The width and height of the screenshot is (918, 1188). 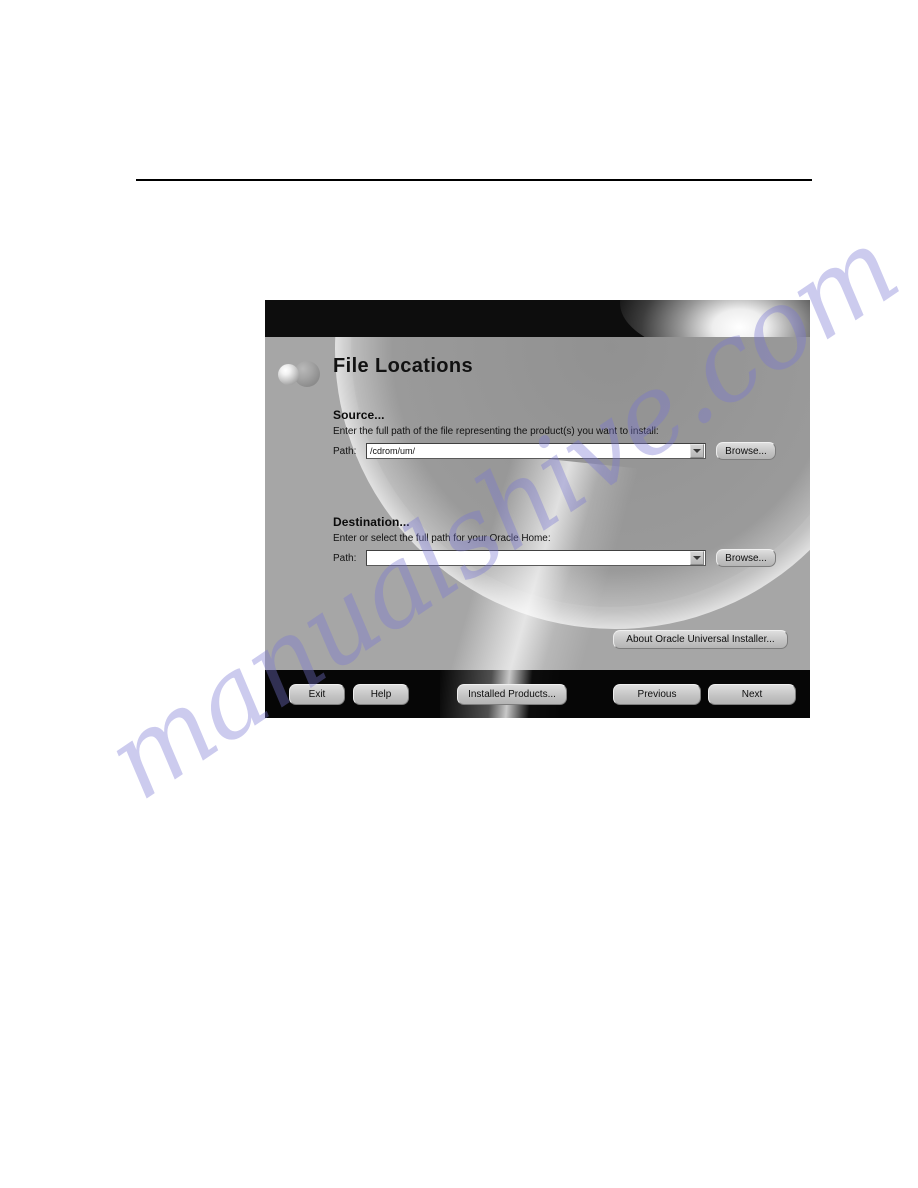 I want to click on destination-path-label: Path:, so click(x=345, y=558).